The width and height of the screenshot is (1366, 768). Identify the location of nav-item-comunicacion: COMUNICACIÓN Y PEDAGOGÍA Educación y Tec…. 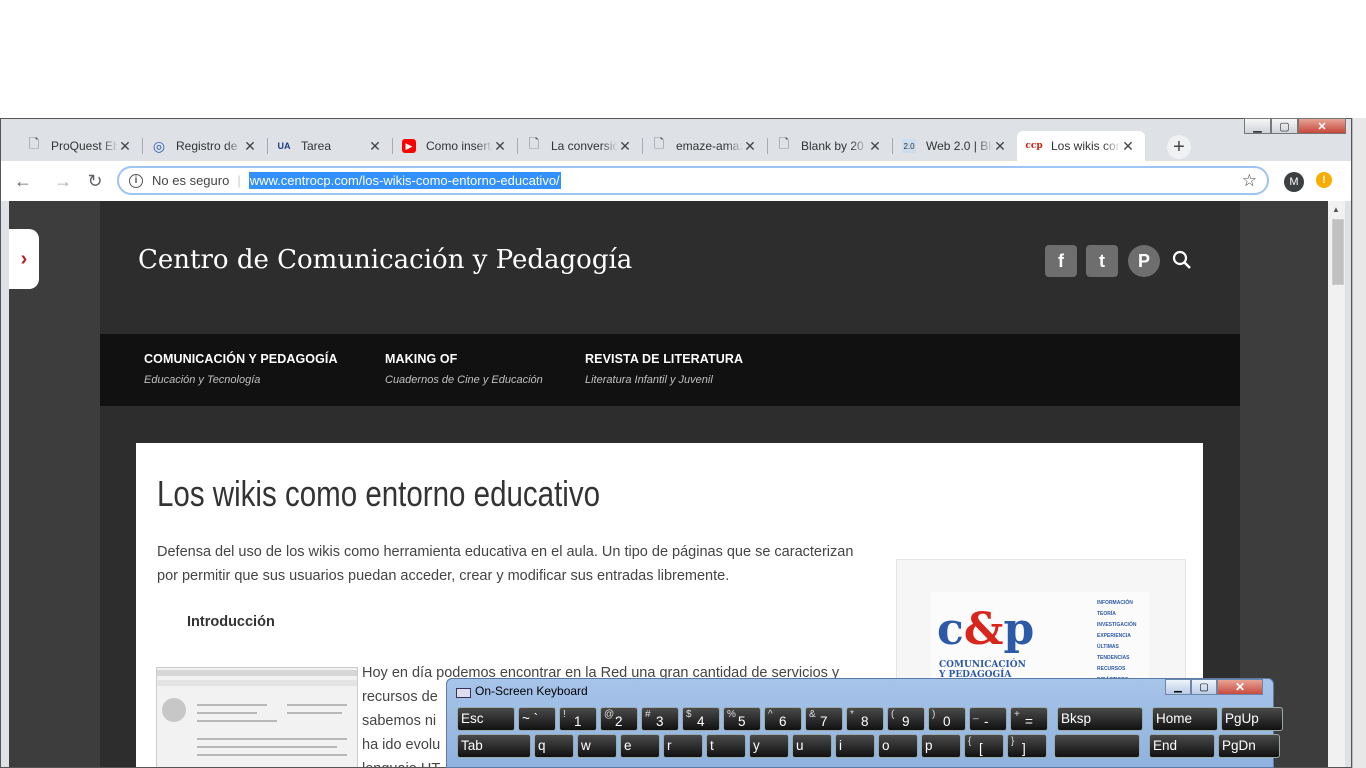
(241, 369).